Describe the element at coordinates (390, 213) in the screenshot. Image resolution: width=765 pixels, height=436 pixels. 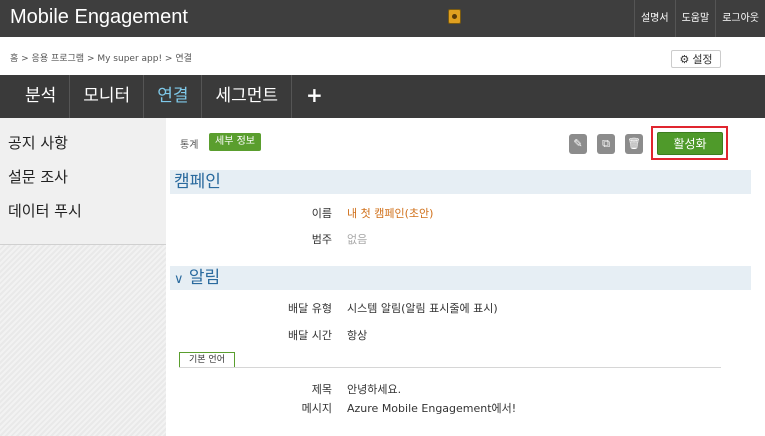
I see `name-value: 내 첫 캠페인(초안)` at that location.